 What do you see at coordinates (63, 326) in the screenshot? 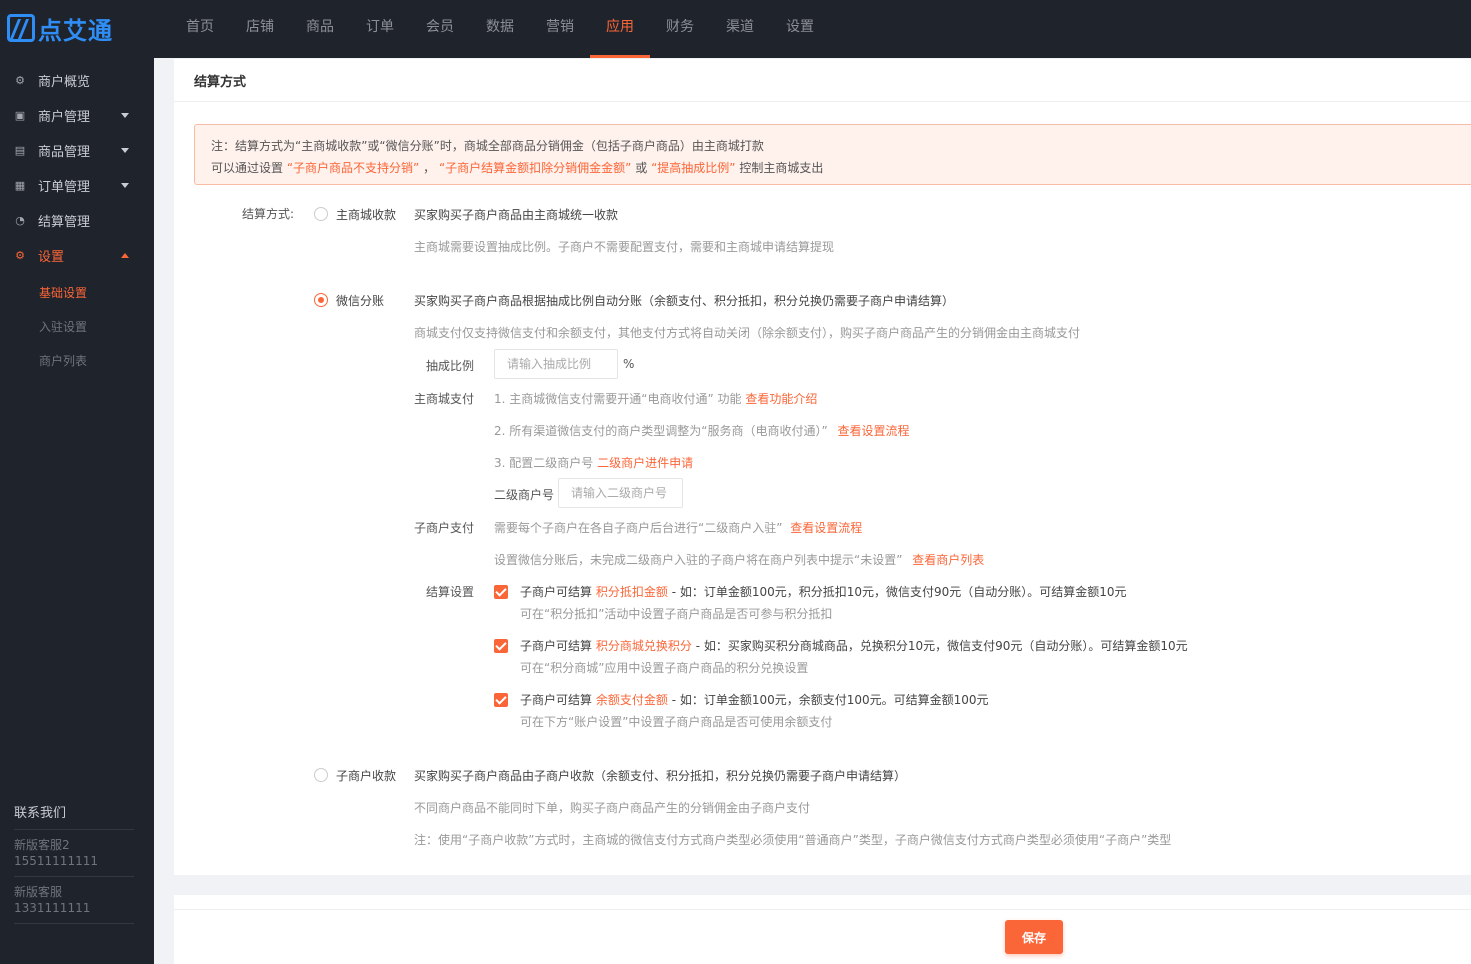
I see `sidebar-subitem-onboarding-settings: 入驻设置` at bounding box center [63, 326].